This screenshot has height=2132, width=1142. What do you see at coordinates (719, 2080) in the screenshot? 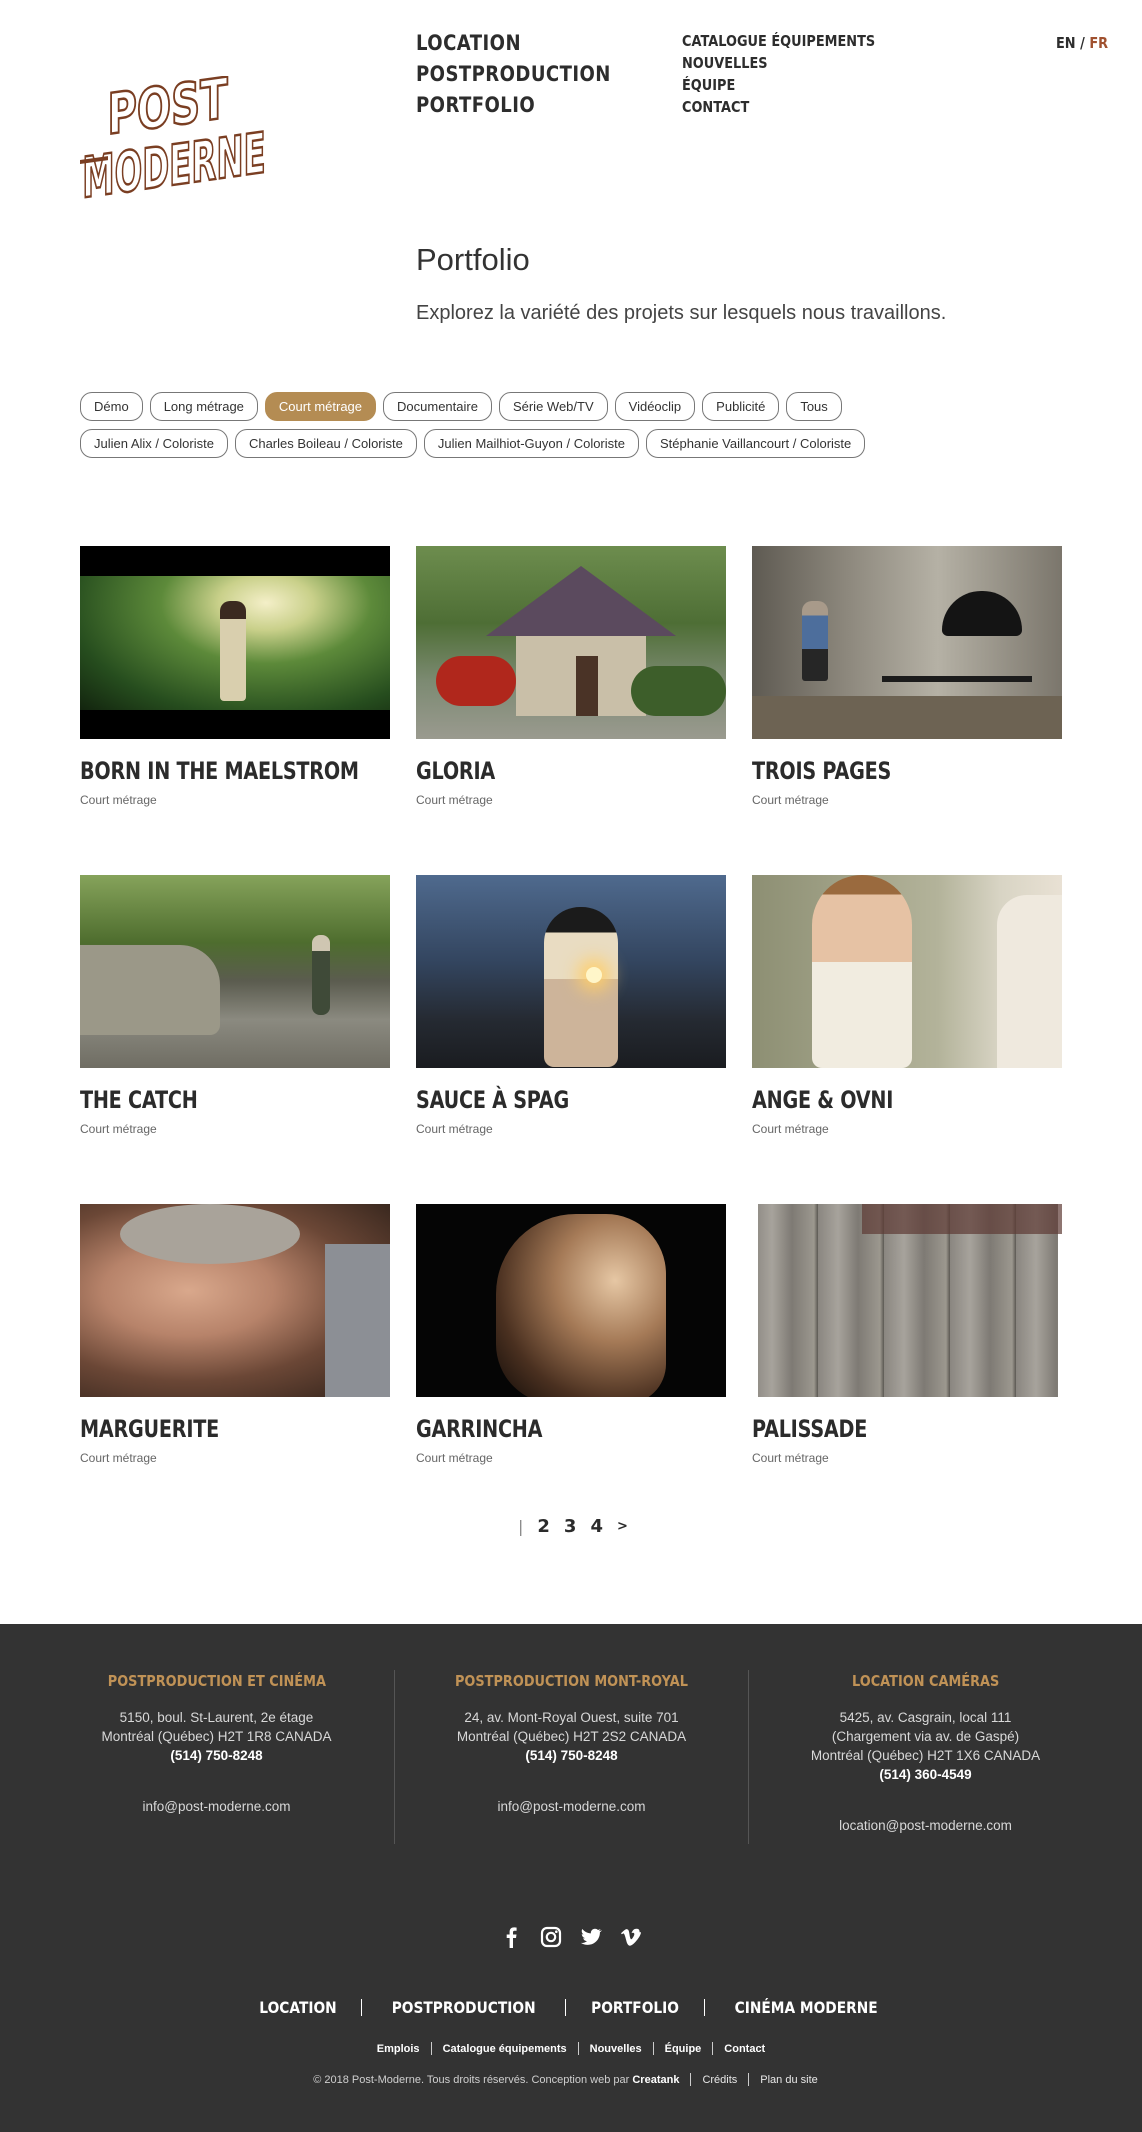
I see `credits-link: Crédits` at bounding box center [719, 2080].